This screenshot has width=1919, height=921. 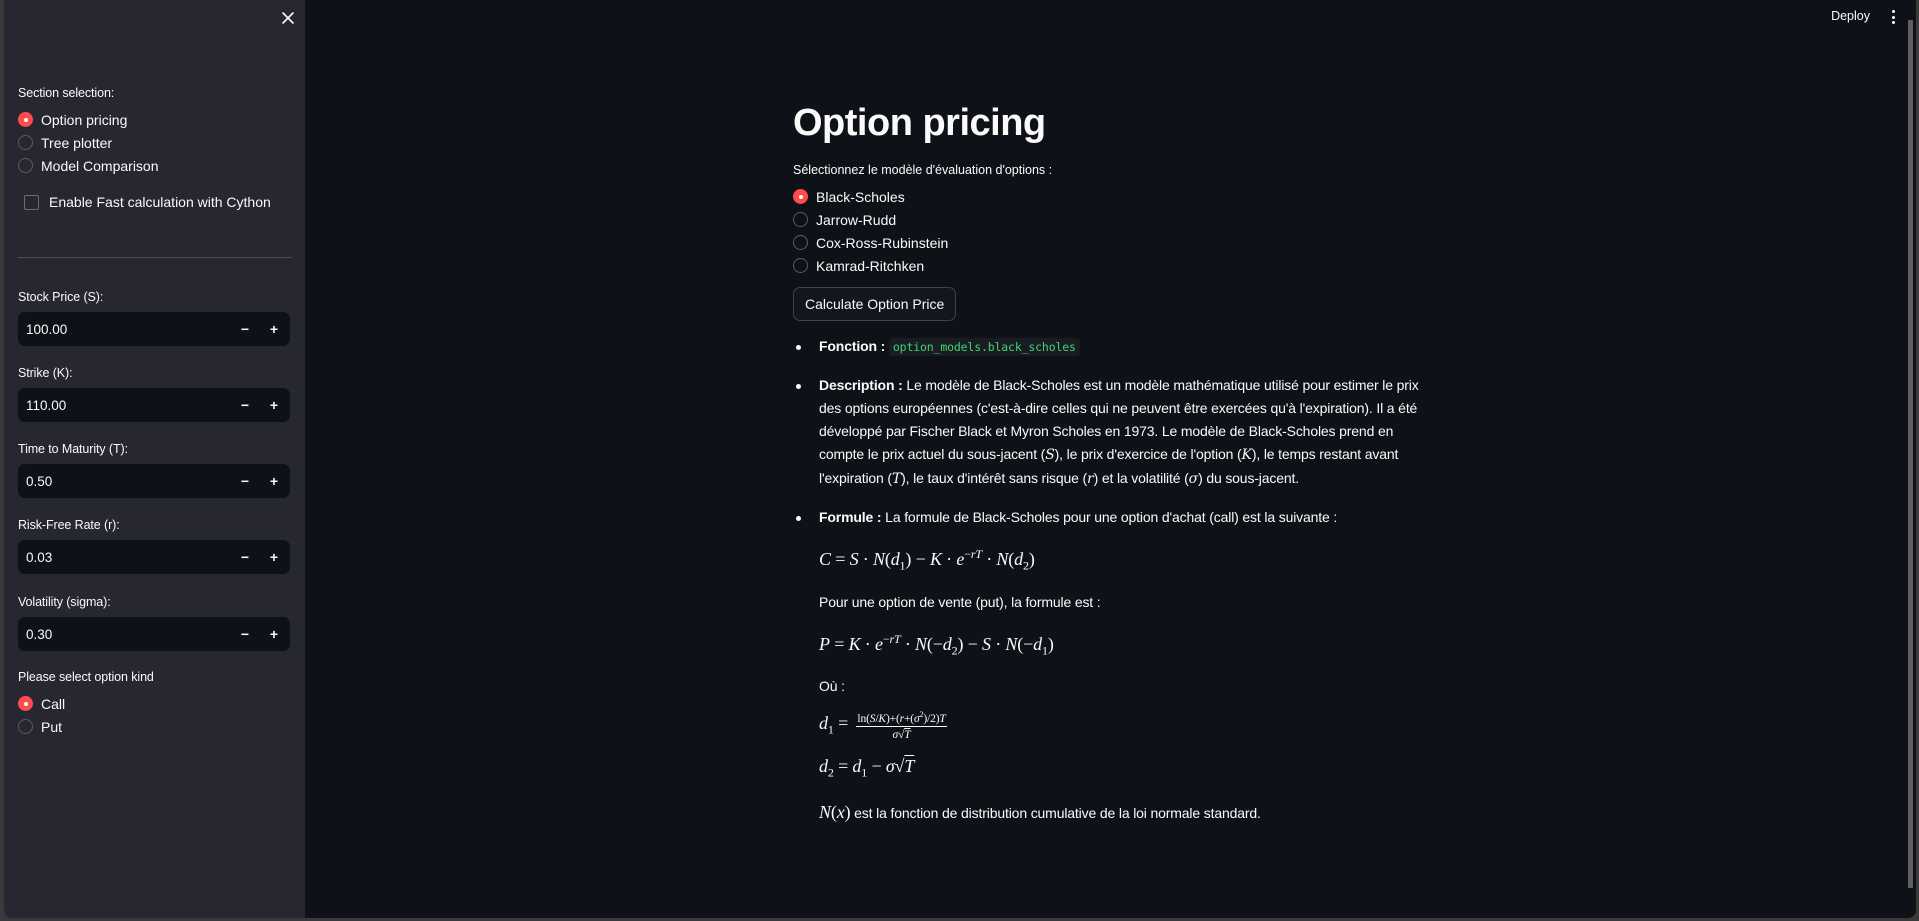 What do you see at coordinates (882, 242) in the screenshot?
I see `radio-label: Cox-Ross-Rubinstein` at bounding box center [882, 242].